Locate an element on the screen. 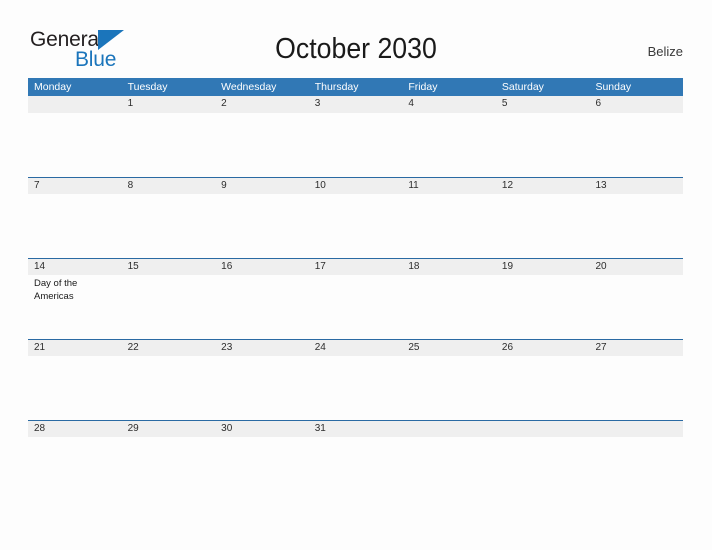 This screenshot has height=550, width=712. day-number: 30 is located at coordinates (262, 429).